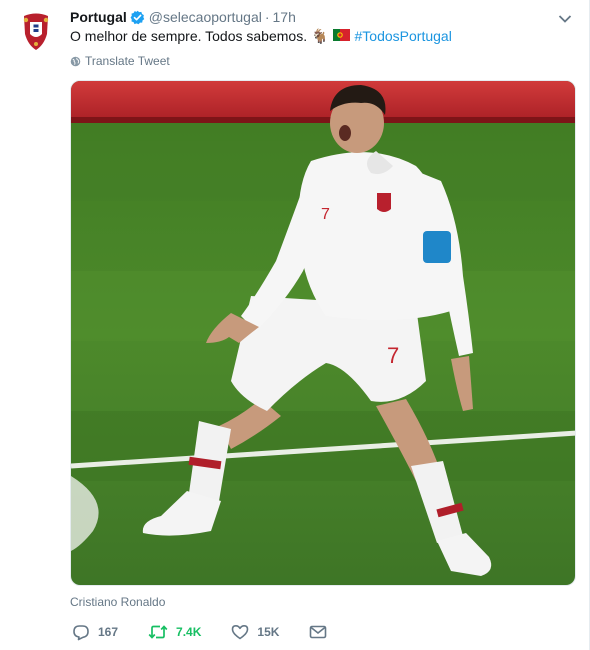 The image size is (590, 650). I want to click on hashtag-link: #TodosPortugal, so click(403, 36).